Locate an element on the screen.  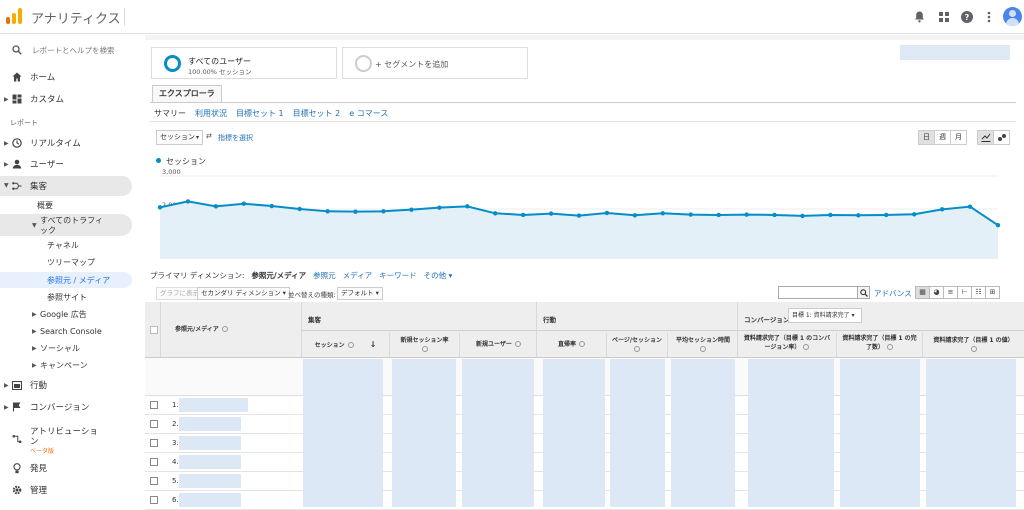
sidebar-item-search-console: ▶ Search Console is located at coordinates (66, 331).